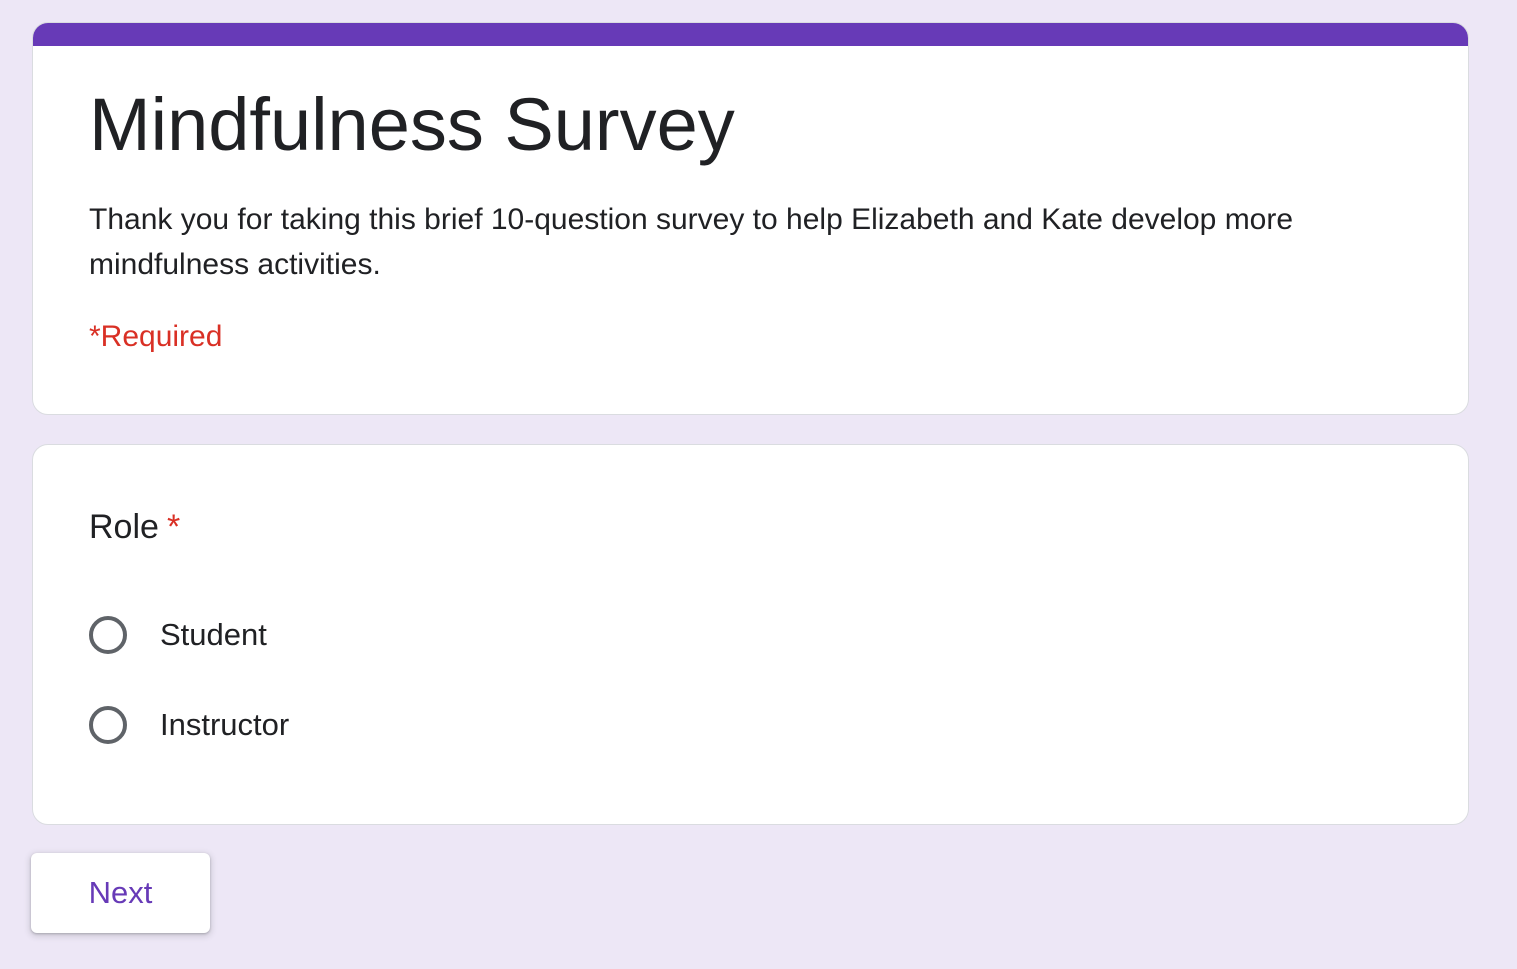 Image resolution: width=1517 pixels, height=969 pixels. I want to click on question-title: Role *, so click(134, 527).